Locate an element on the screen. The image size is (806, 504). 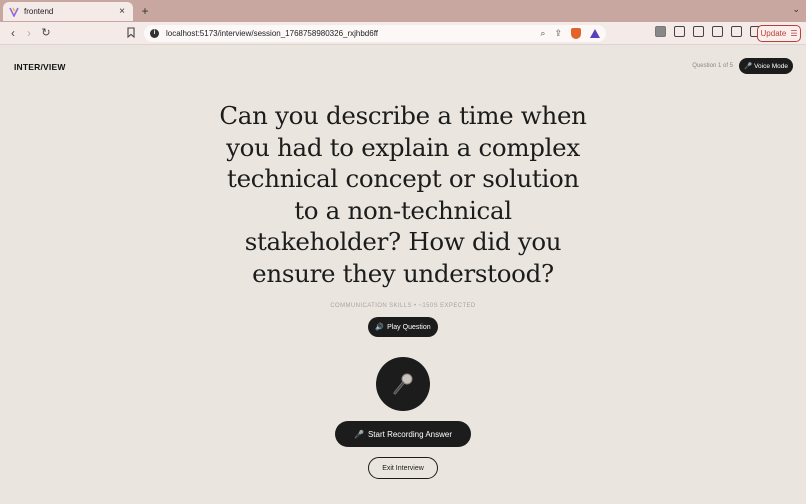
puzzle-icon is located at coordinates (679, 31).